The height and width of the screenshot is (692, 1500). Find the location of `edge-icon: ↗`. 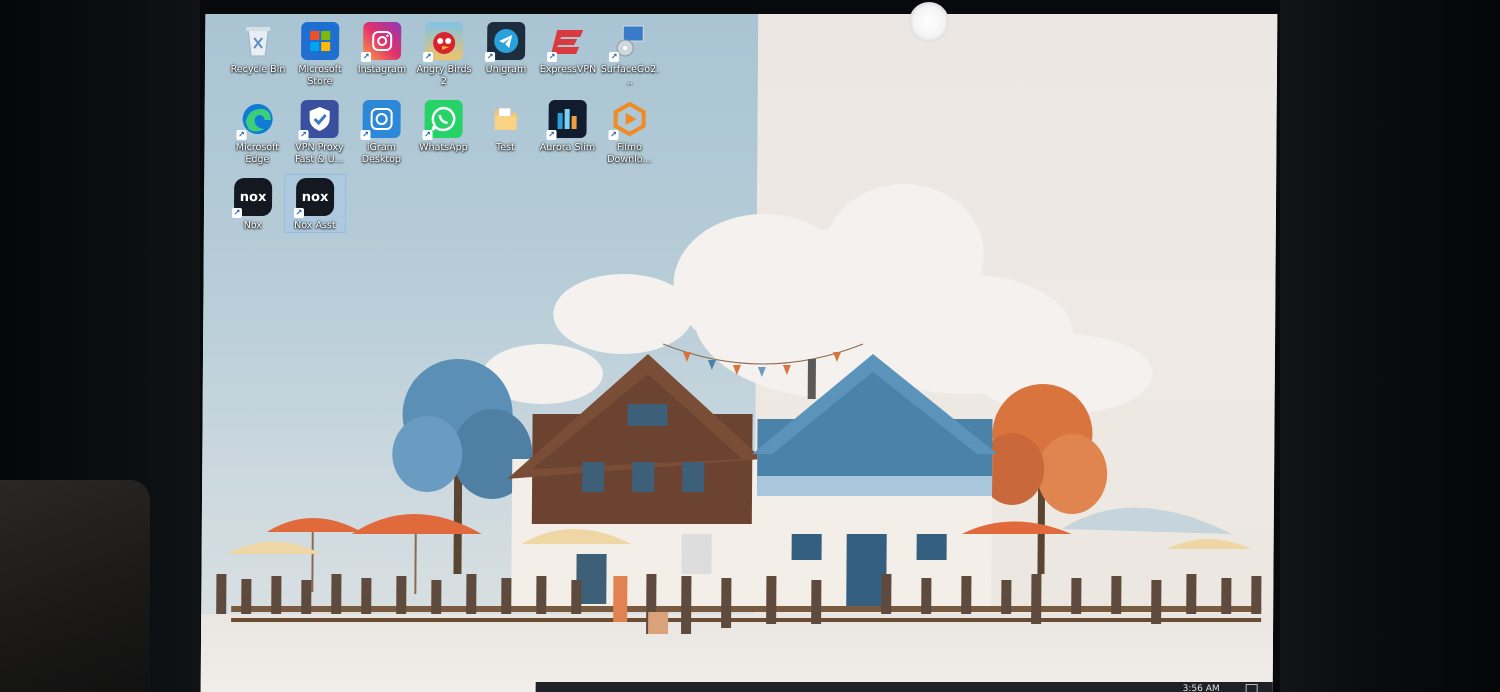

edge-icon: ↗ is located at coordinates (256, 120).